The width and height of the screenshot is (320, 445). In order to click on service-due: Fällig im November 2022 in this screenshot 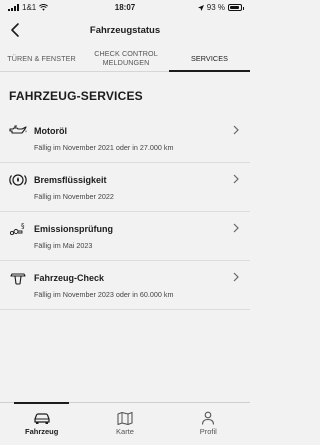, I will do `click(74, 196)`.